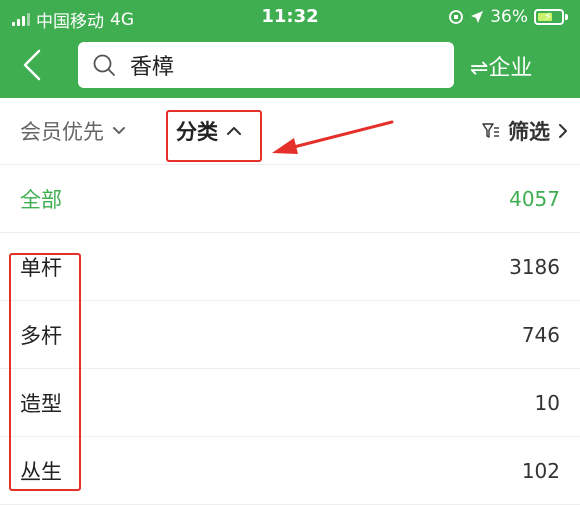 This screenshot has width=580, height=505. I want to click on member-priority-filter: 会员优先, so click(73, 131).